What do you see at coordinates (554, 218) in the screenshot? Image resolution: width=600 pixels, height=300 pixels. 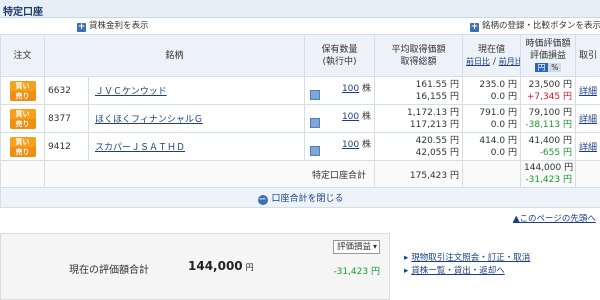 I see `page-top-link: ▲このページの先頭へ` at bounding box center [554, 218].